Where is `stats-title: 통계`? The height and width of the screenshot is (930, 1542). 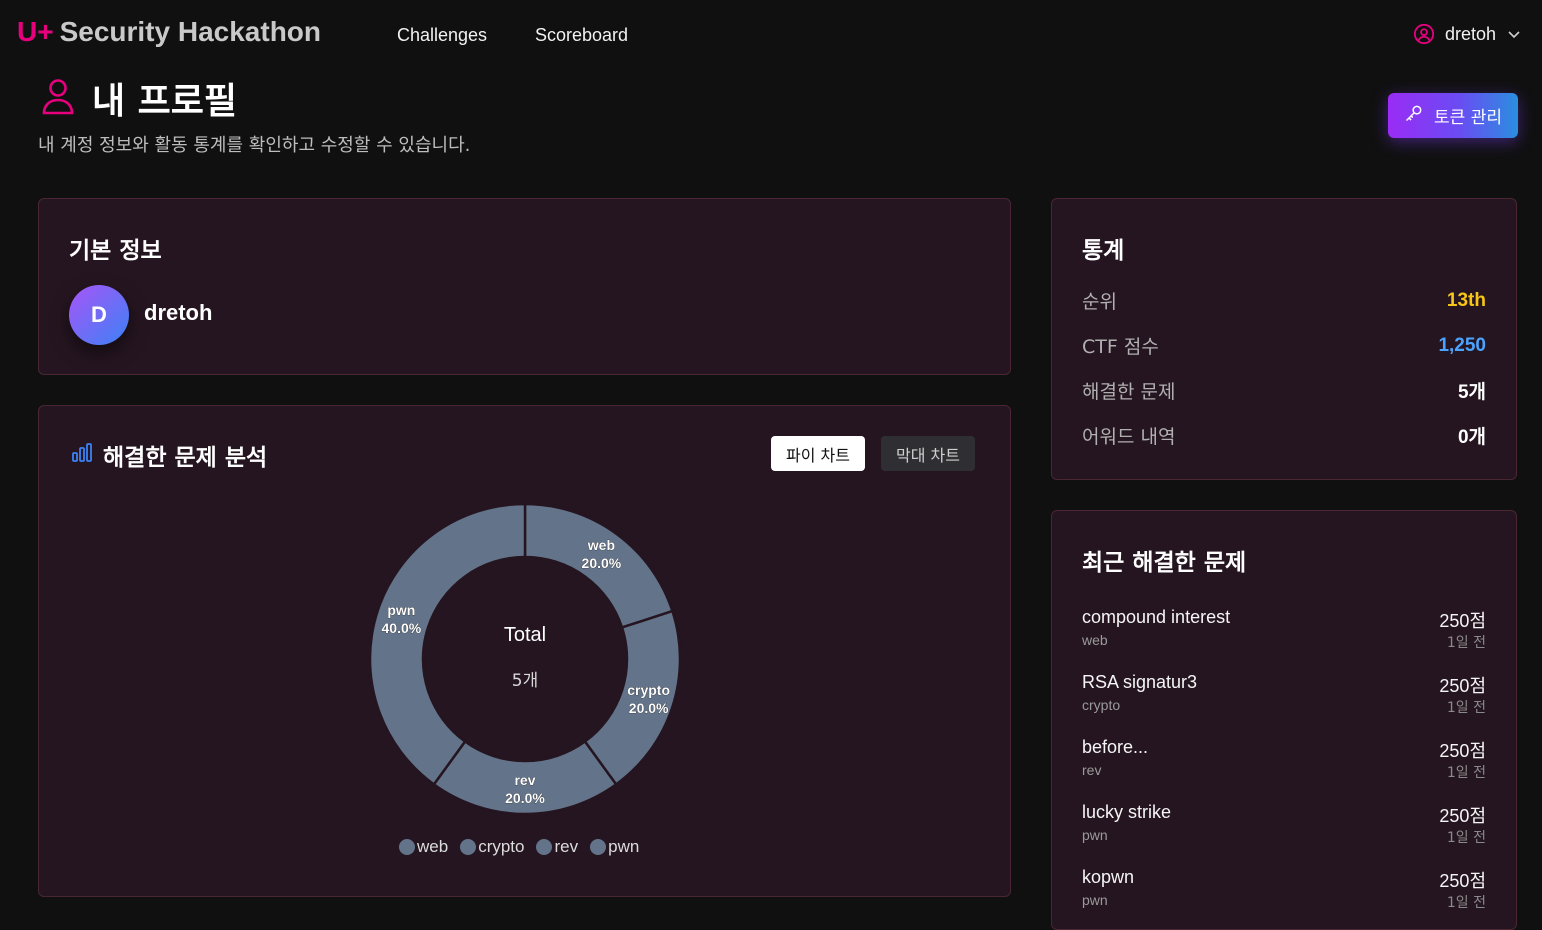 stats-title: 통계 is located at coordinates (1103, 251).